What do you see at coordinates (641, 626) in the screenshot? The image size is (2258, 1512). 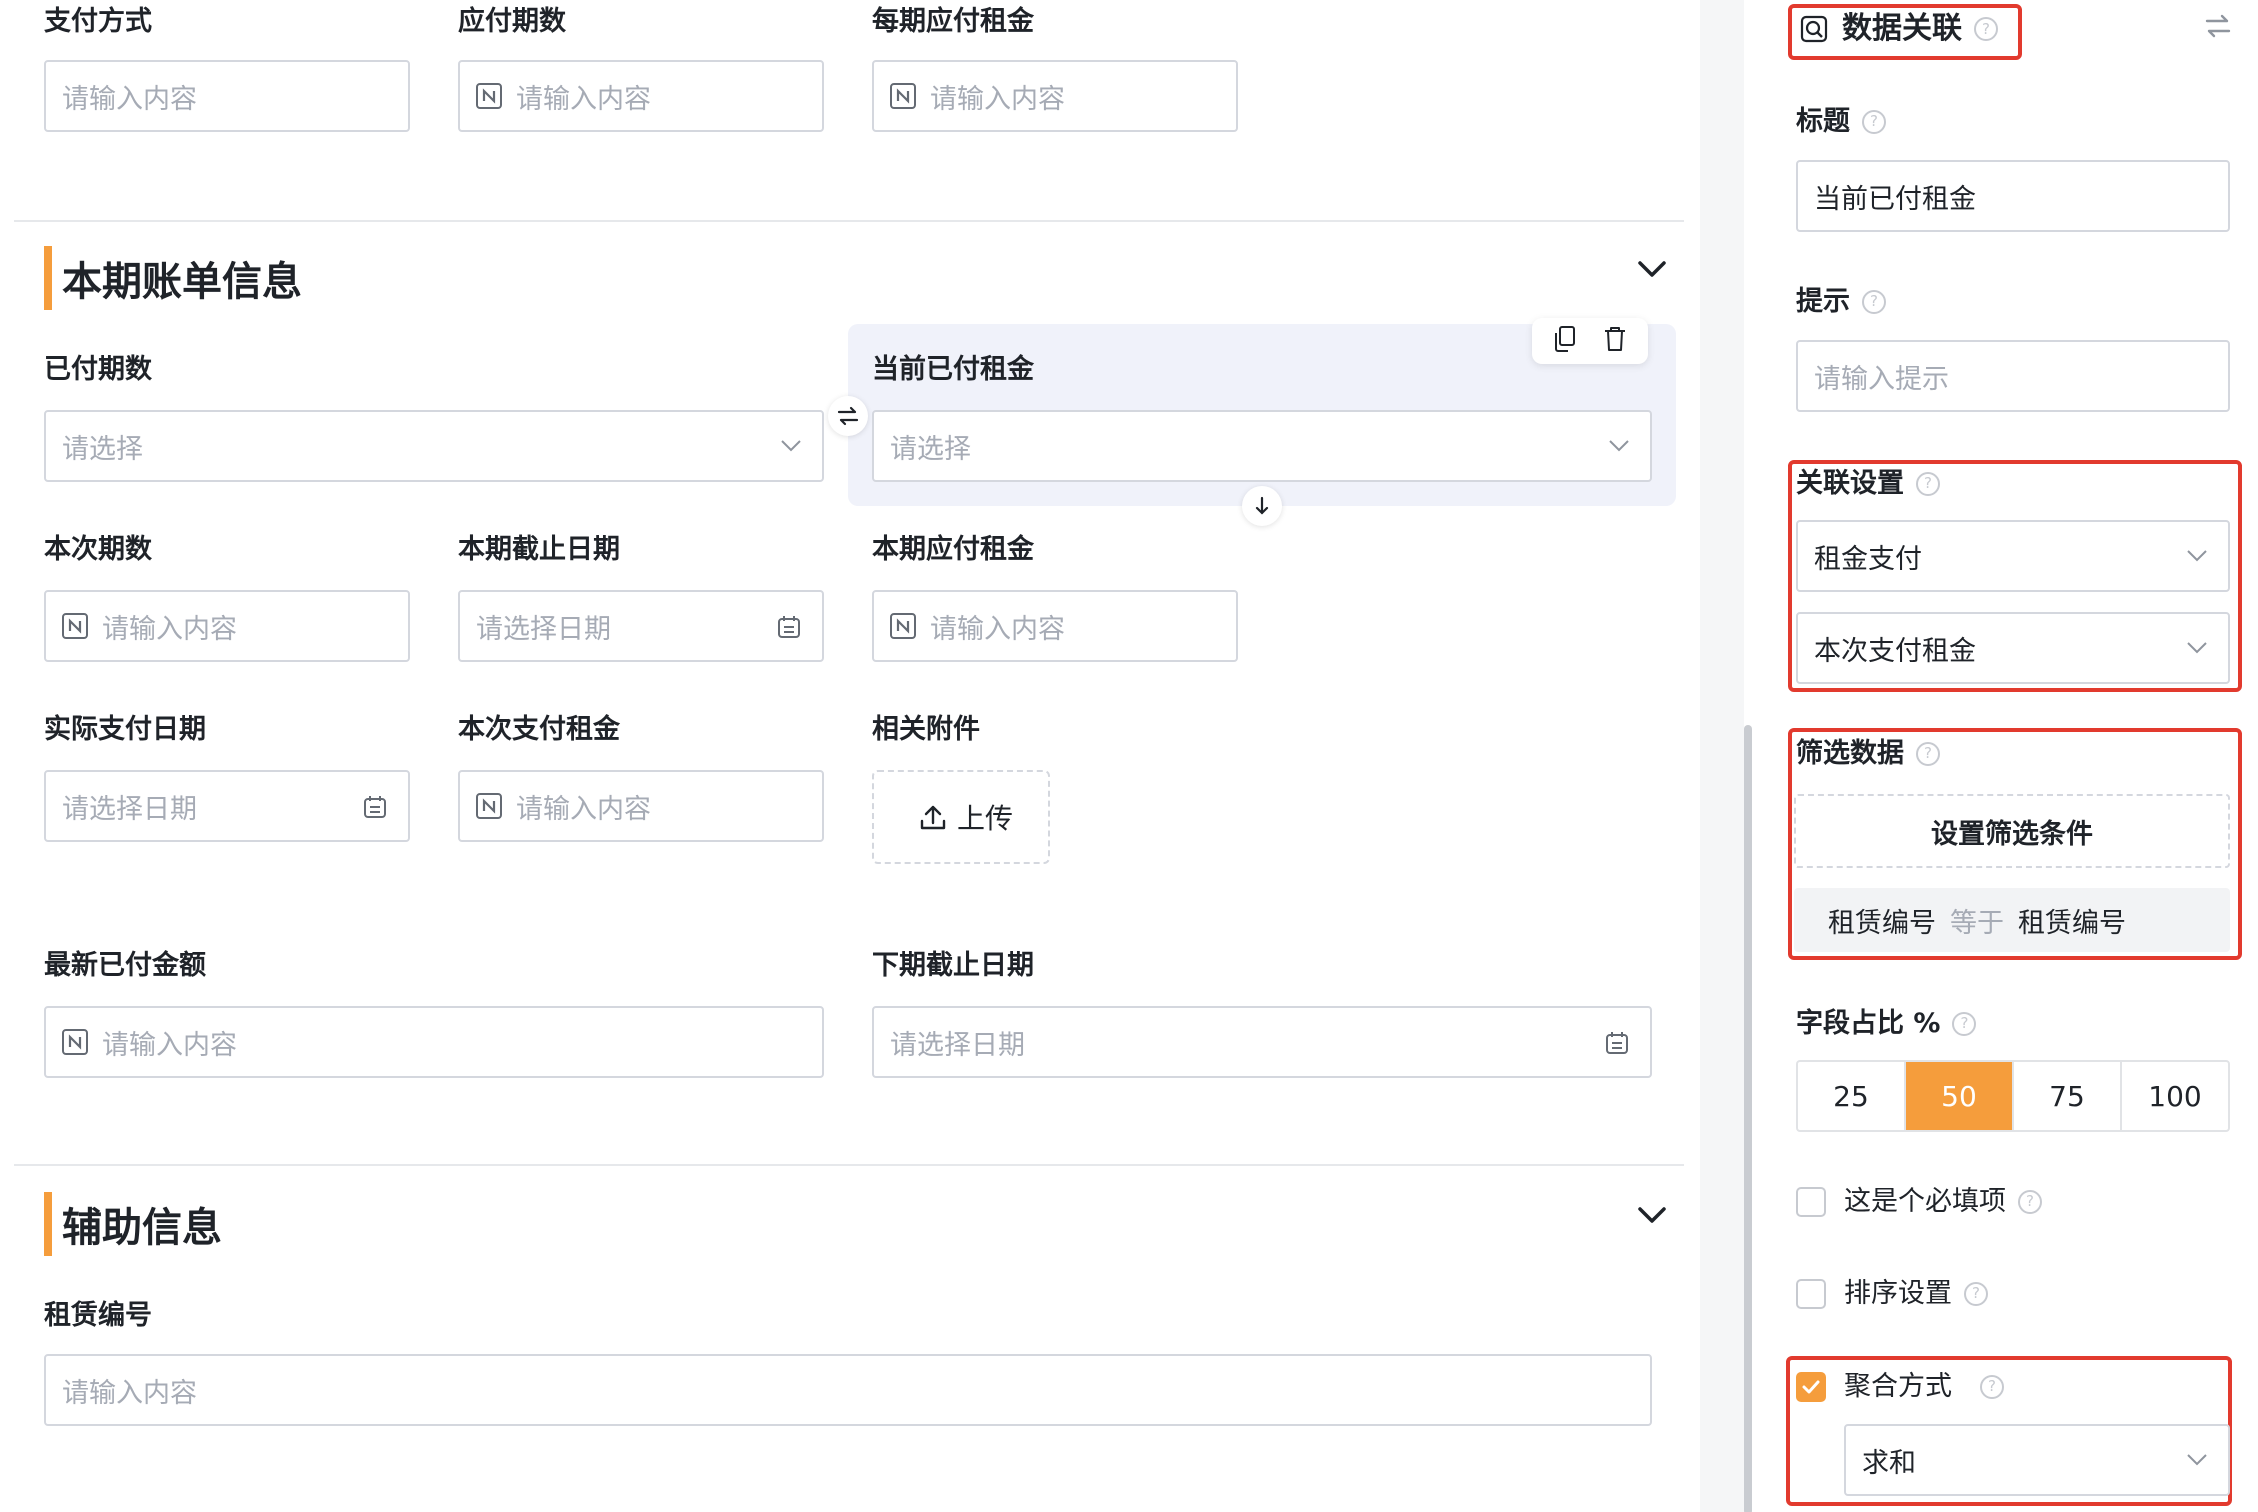 I see `period-end-date-picker: 请选择日期` at bounding box center [641, 626].